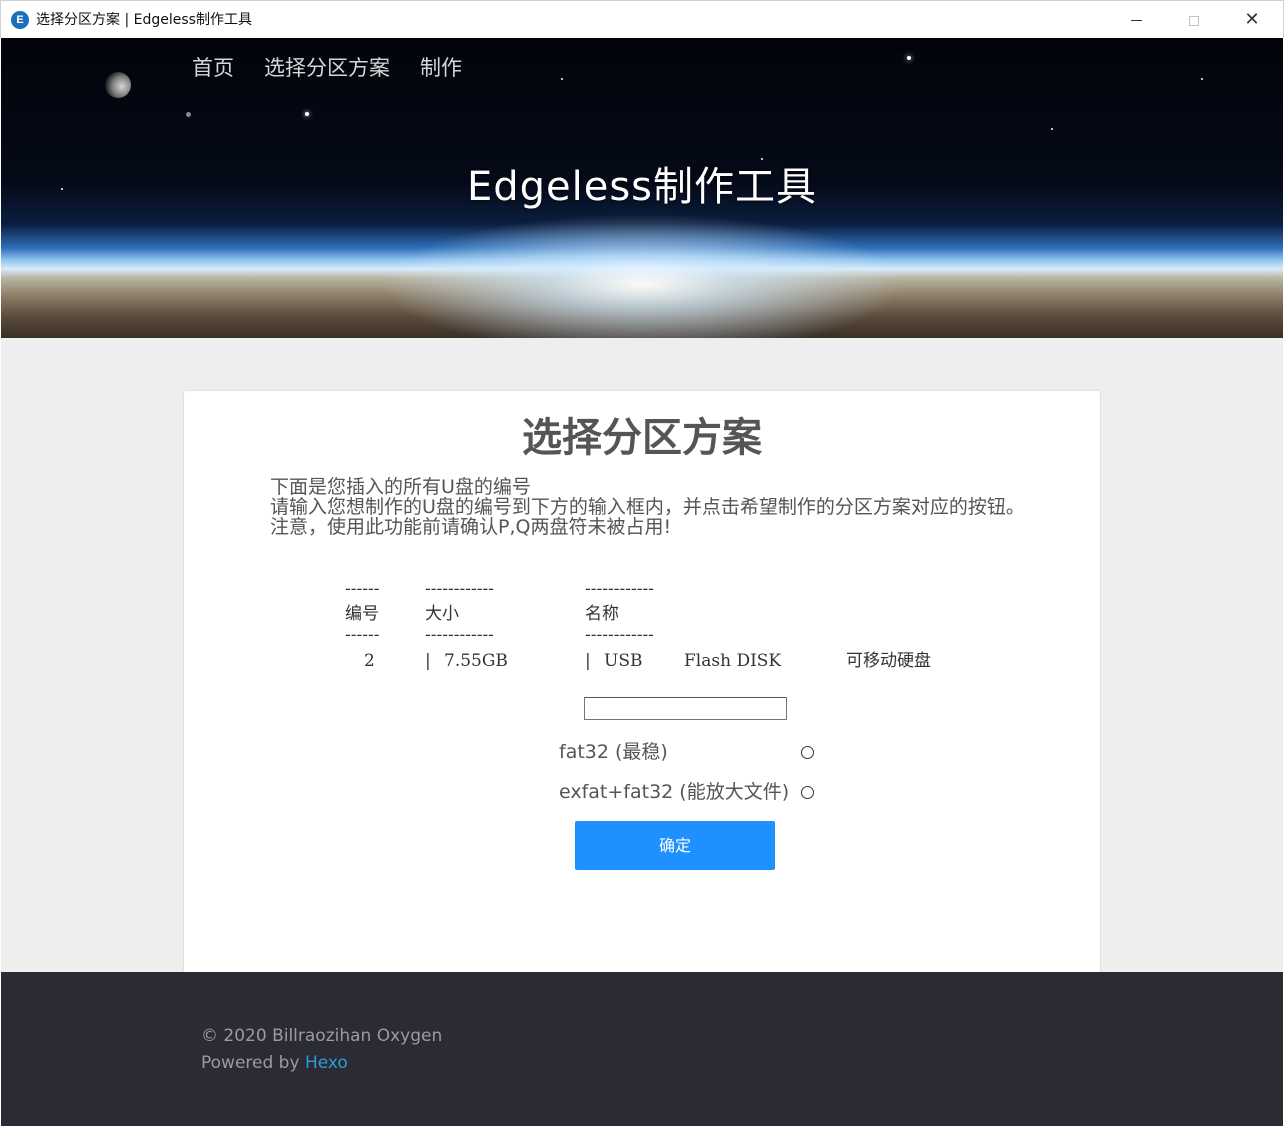  I want to click on disk-number: 2, so click(369, 661).